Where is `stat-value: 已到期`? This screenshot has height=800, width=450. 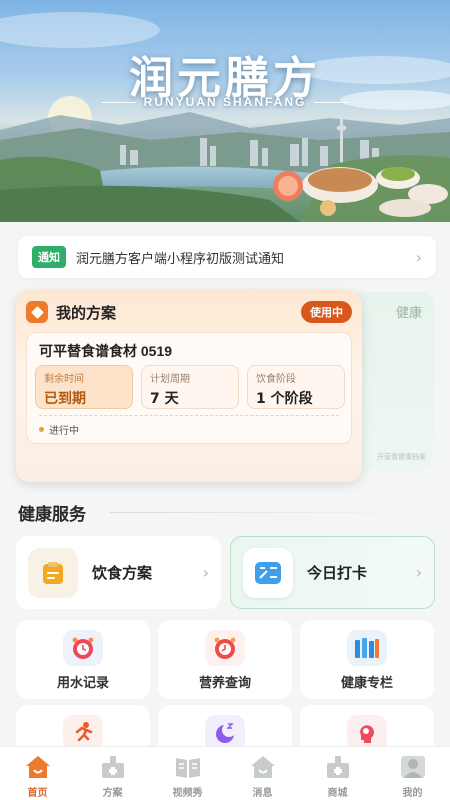
stat-value: 已到期 is located at coordinates (65, 399).